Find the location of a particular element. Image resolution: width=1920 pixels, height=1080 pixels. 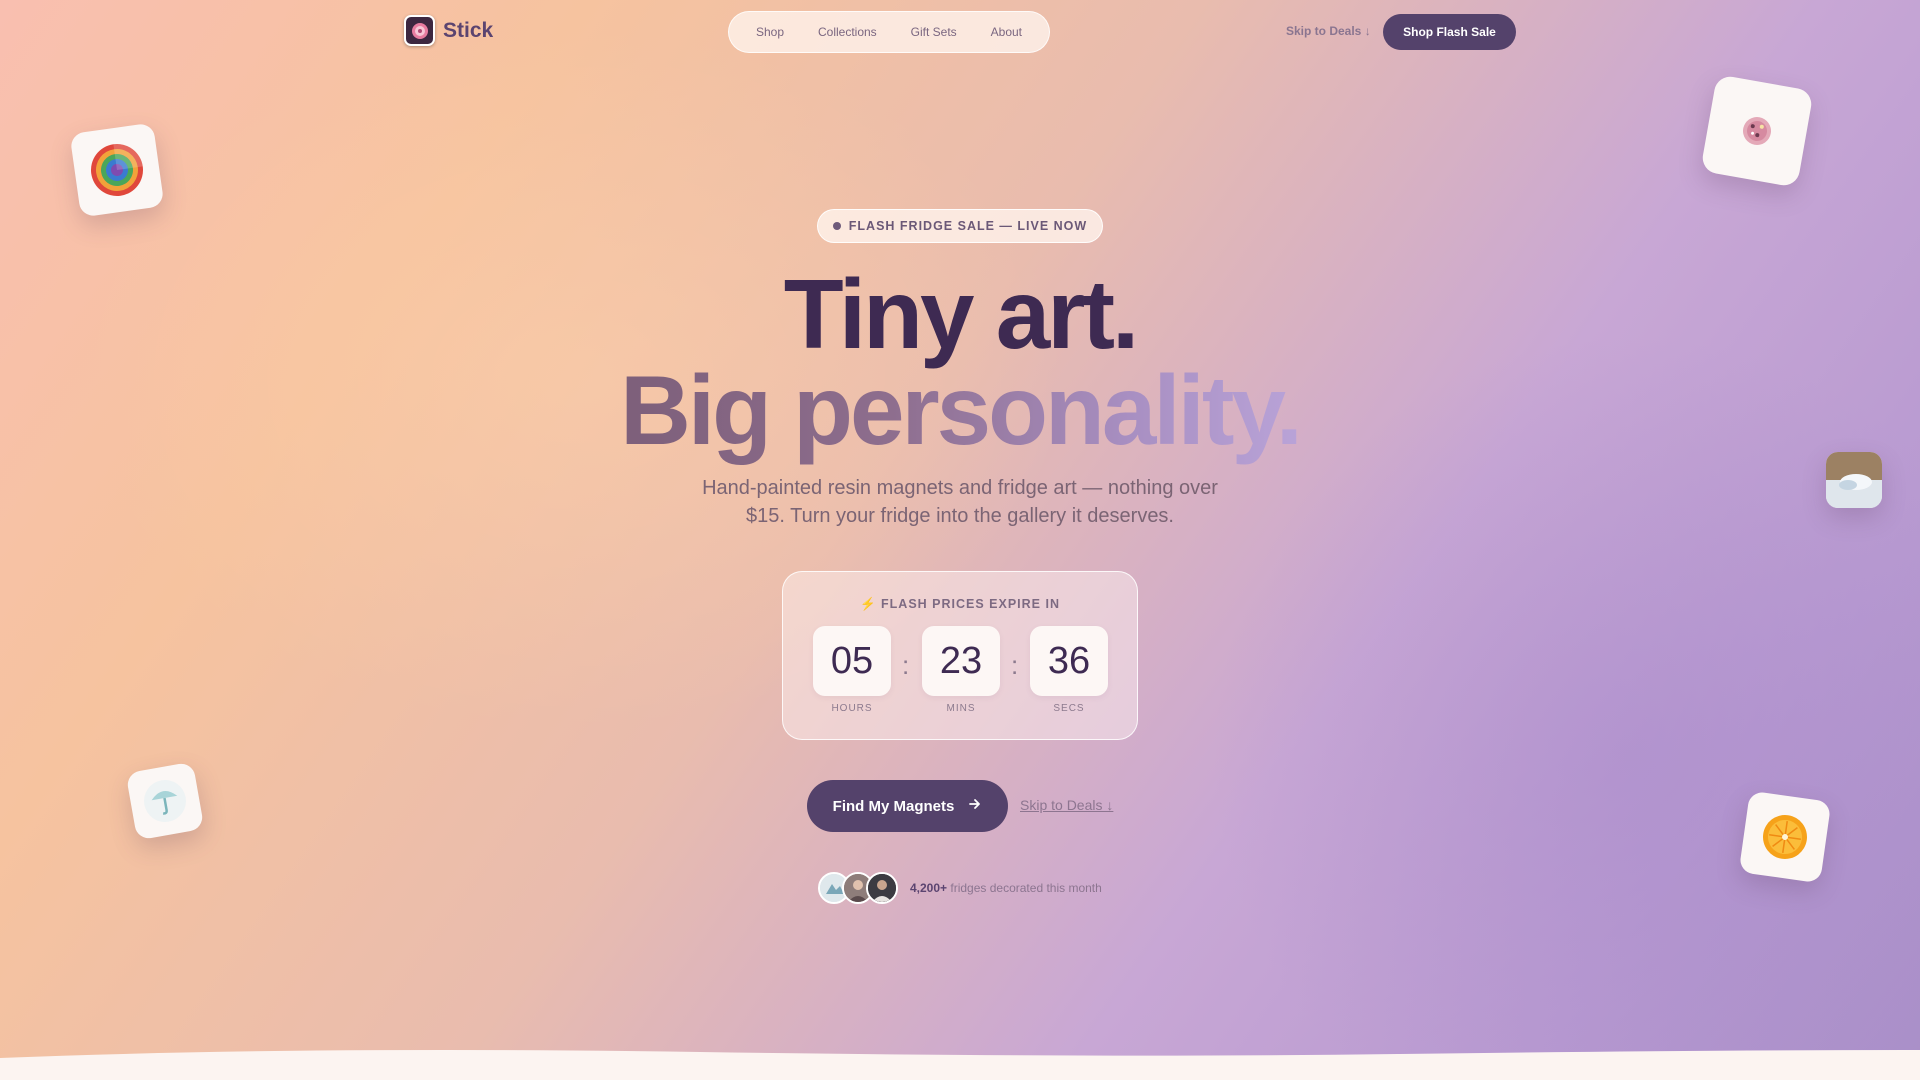

headline-line-2-text: Big personality. is located at coordinates (961, 410).